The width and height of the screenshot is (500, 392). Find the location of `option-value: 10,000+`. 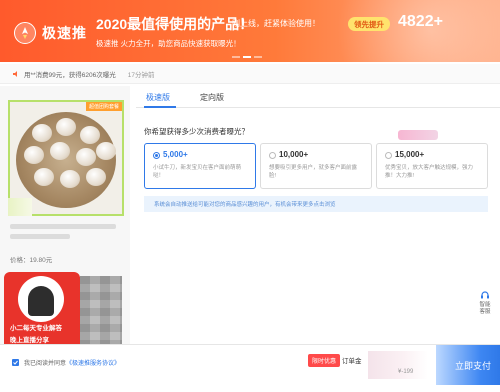

option-value: 10,000+ is located at coordinates (294, 154).